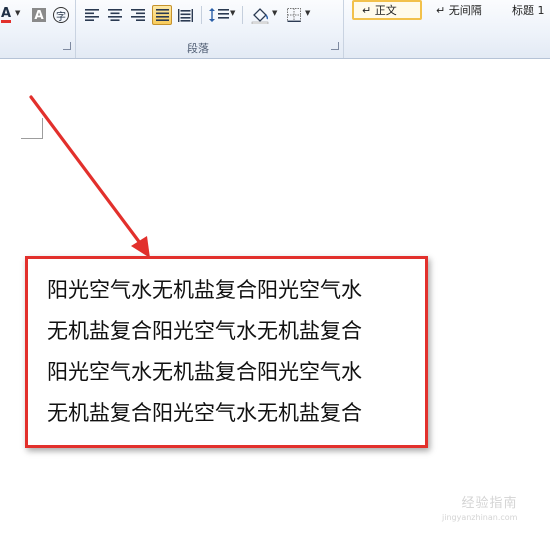 This screenshot has height=550, width=550. Describe the element at coordinates (480, 517) in the screenshot. I see `watermark-url: jingyanzhinan.com` at that location.